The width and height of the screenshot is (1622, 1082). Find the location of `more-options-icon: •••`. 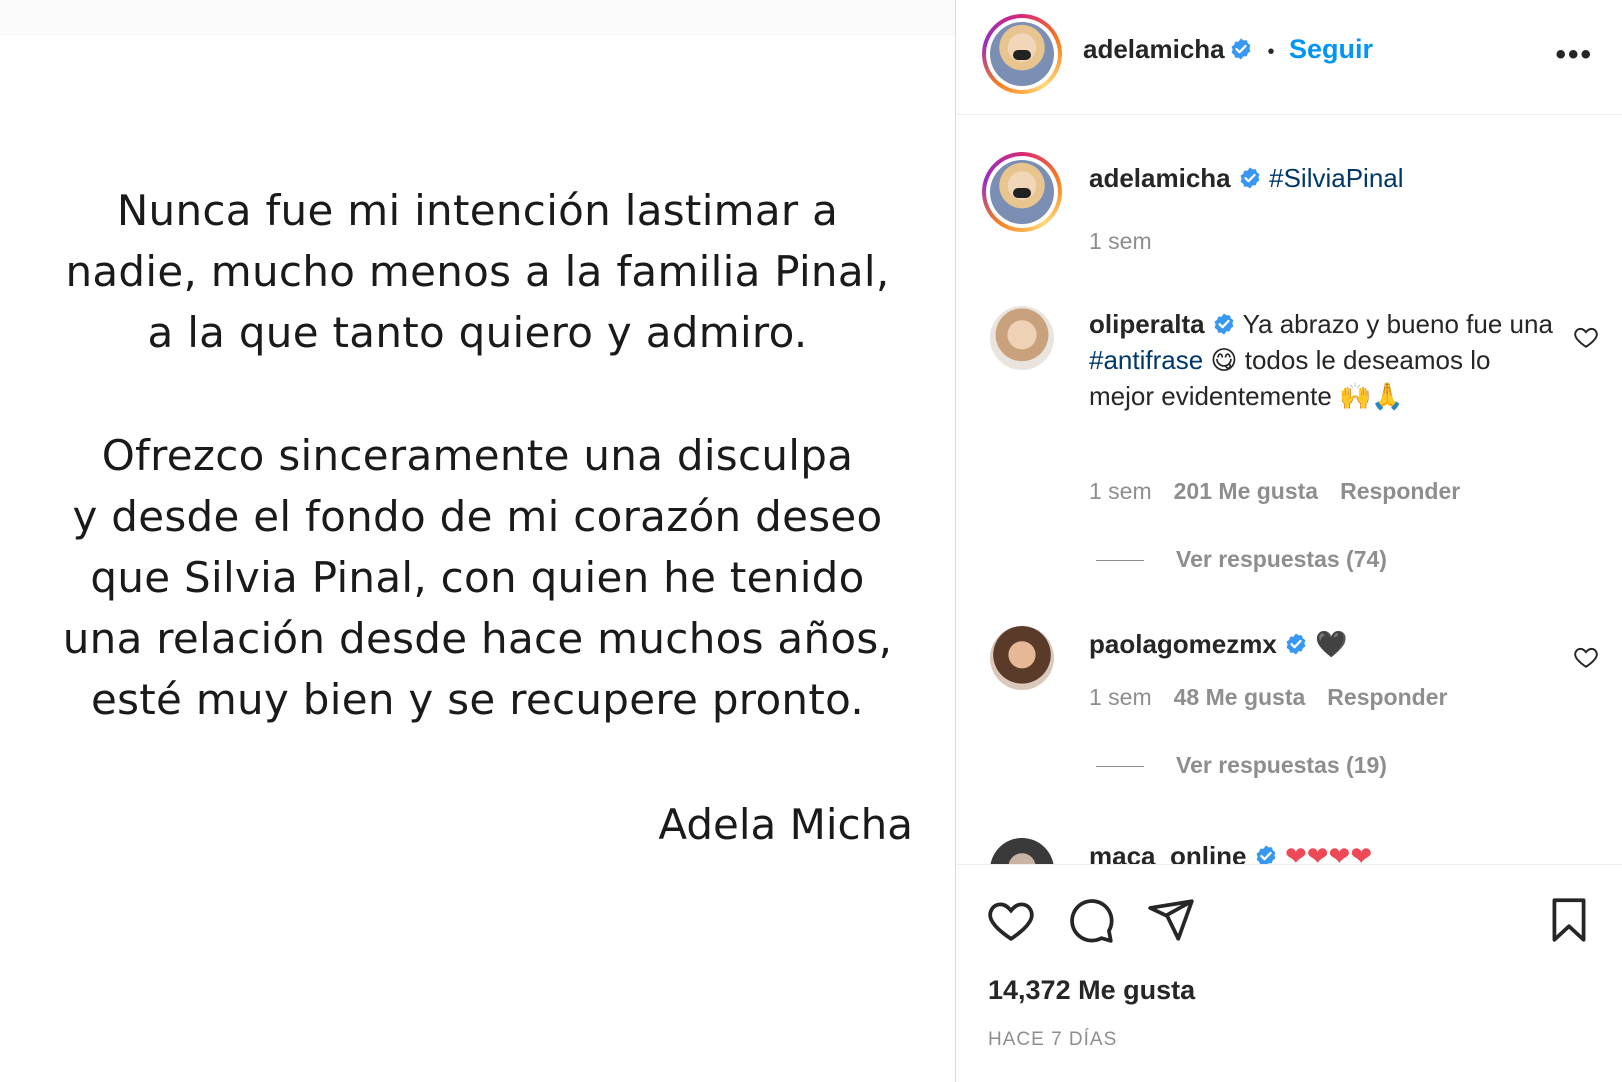

more-options-icon: ••• is located at coordinates (1574, 55).